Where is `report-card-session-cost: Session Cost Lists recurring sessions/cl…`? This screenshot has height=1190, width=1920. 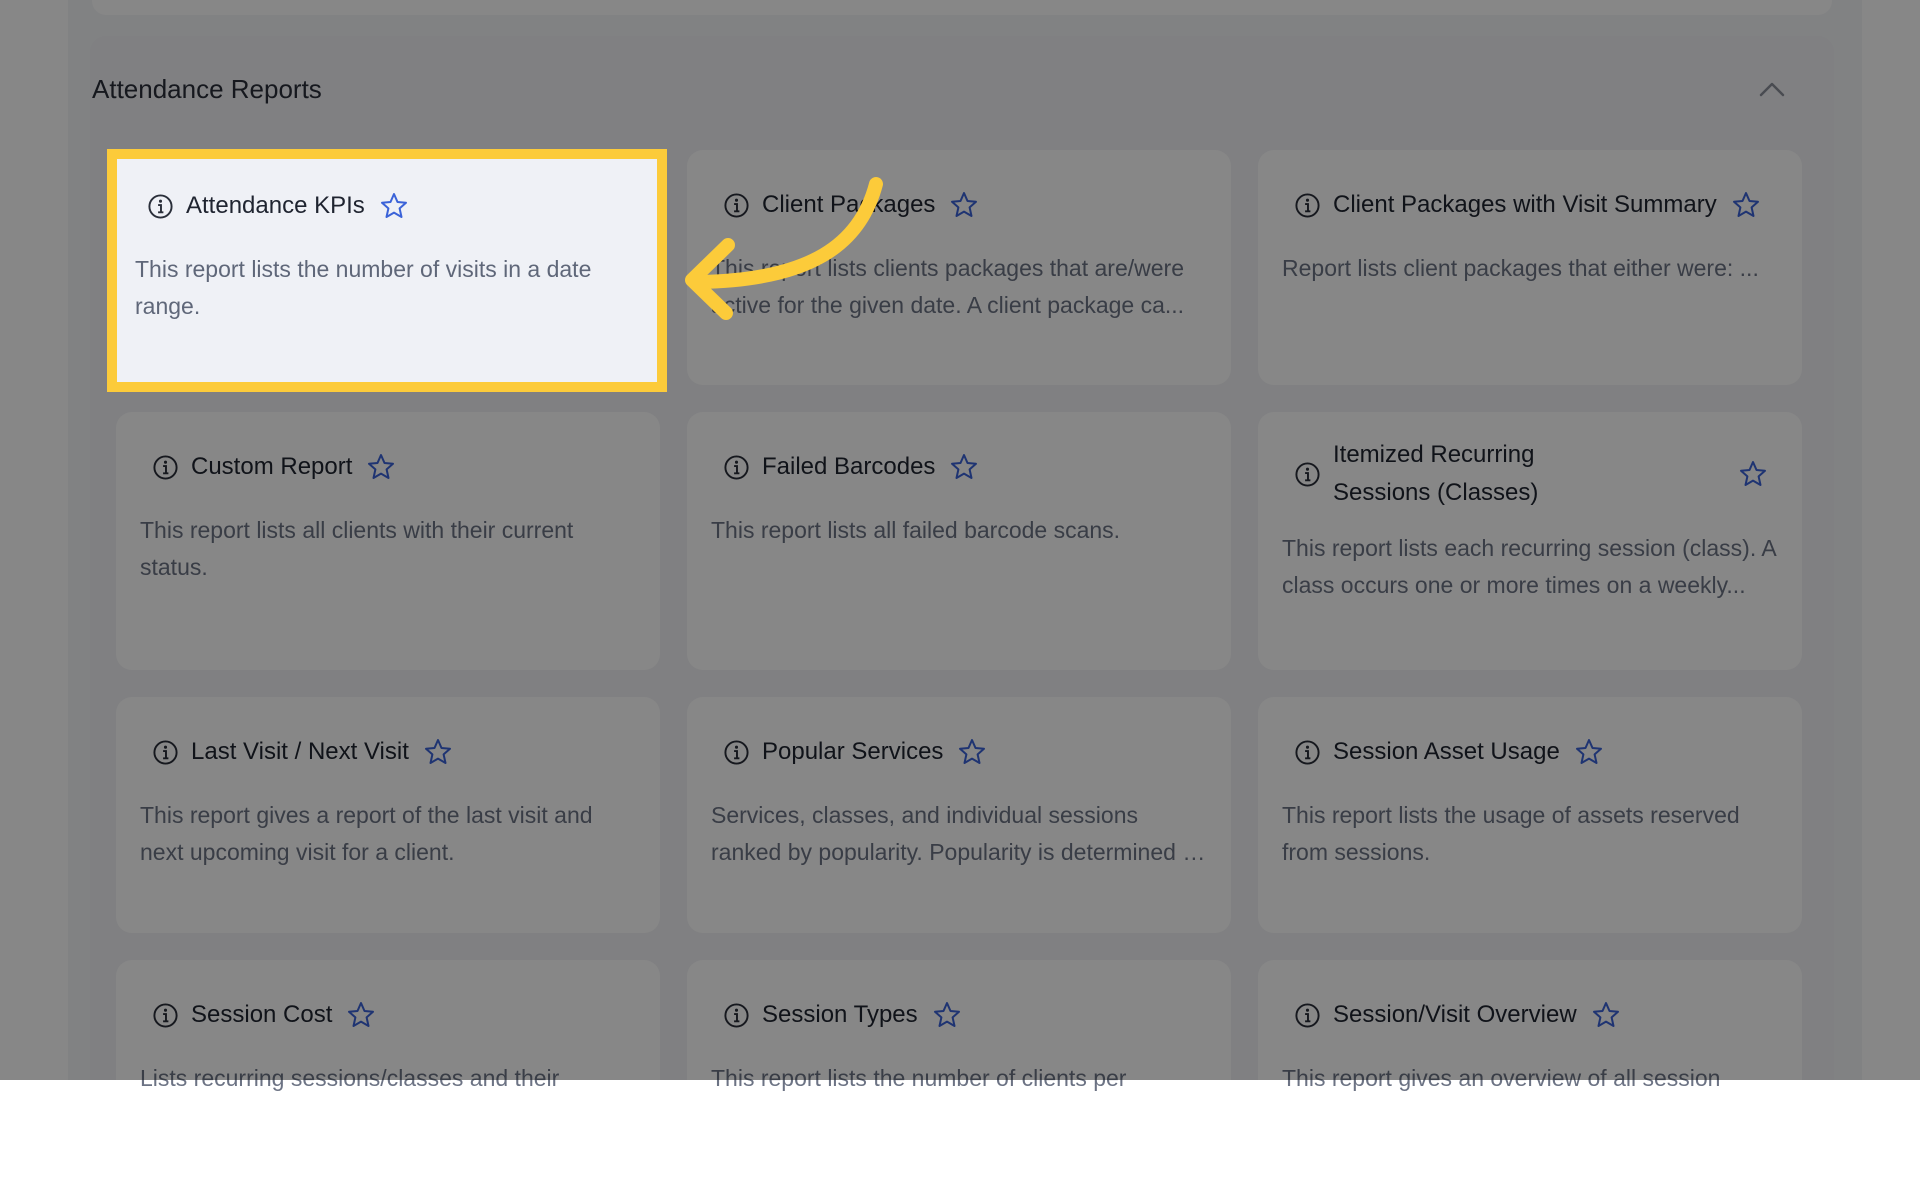
report-card-session-cost: Session Cost Lists recurring sessions/cl… is located at coordinates (388, 1075).